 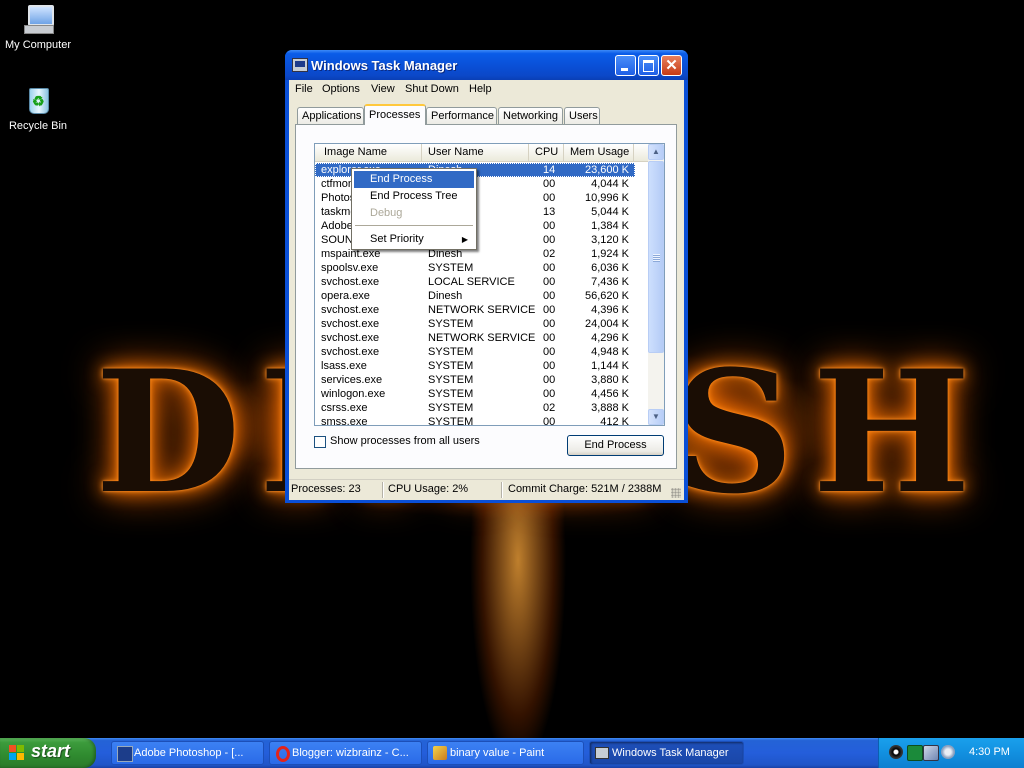 I want to click on taskbar-item-task-manager: Windows Task Manager, so click(x=666, y=753).